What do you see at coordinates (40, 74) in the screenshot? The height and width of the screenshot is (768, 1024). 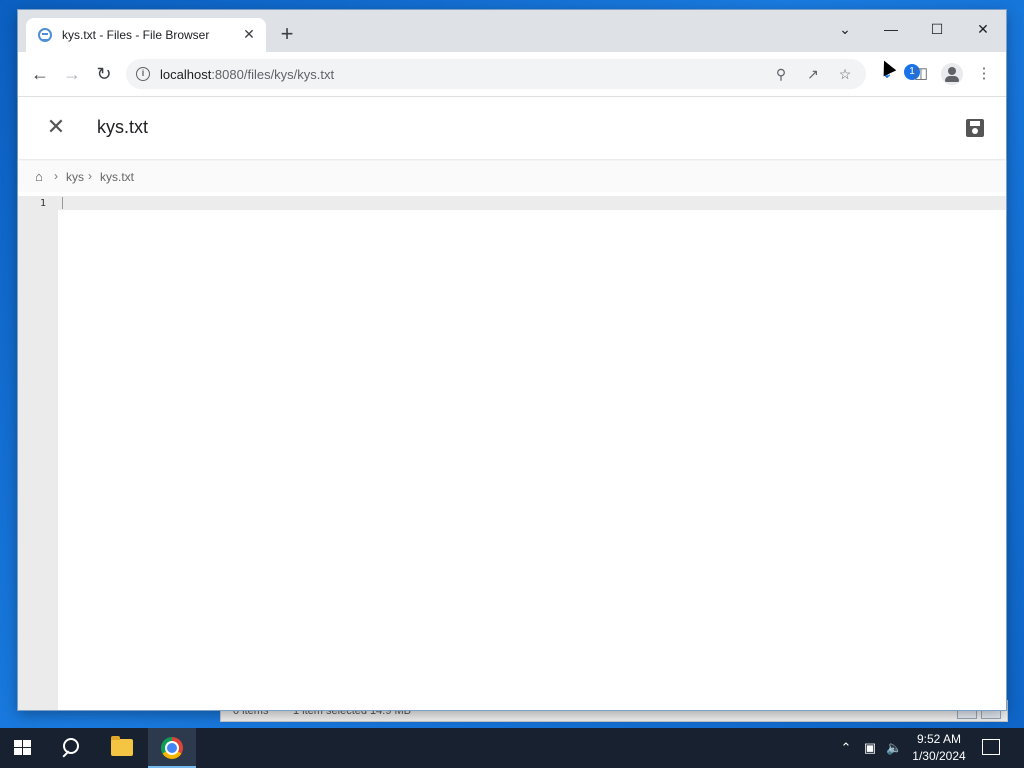 I see `back-arrow-icon: ←` at bounding box center [40, 74].